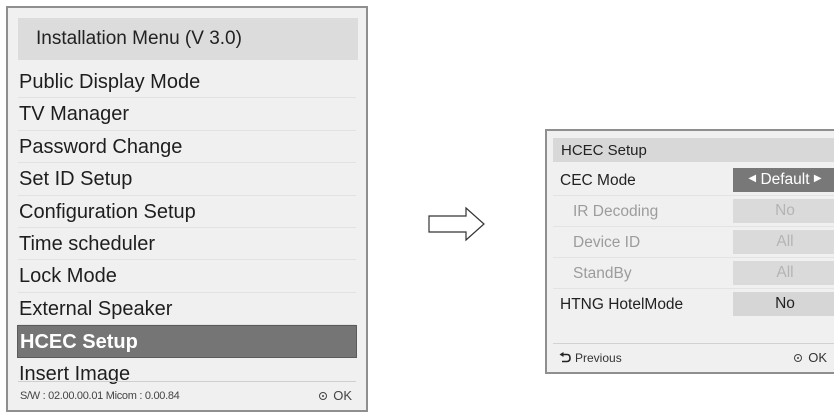 The height and width of the screenshot is (416, 834). Describe the element at coordinates (87, 243) in the screenshot. I see `menu-item-label: Time scheduler` at that location.